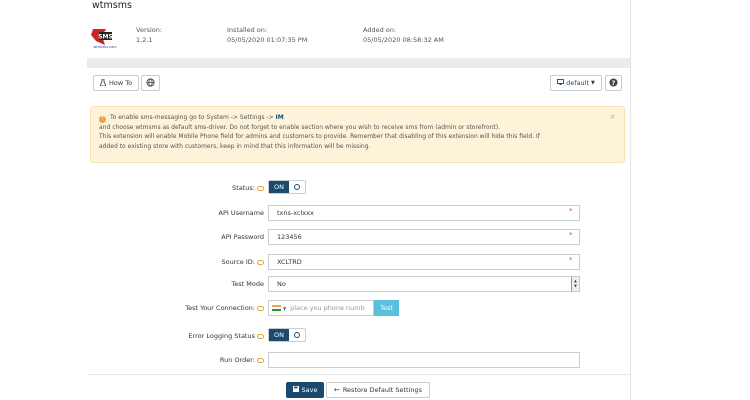  I want to click on status-toggle: ON, so click(287, 187).